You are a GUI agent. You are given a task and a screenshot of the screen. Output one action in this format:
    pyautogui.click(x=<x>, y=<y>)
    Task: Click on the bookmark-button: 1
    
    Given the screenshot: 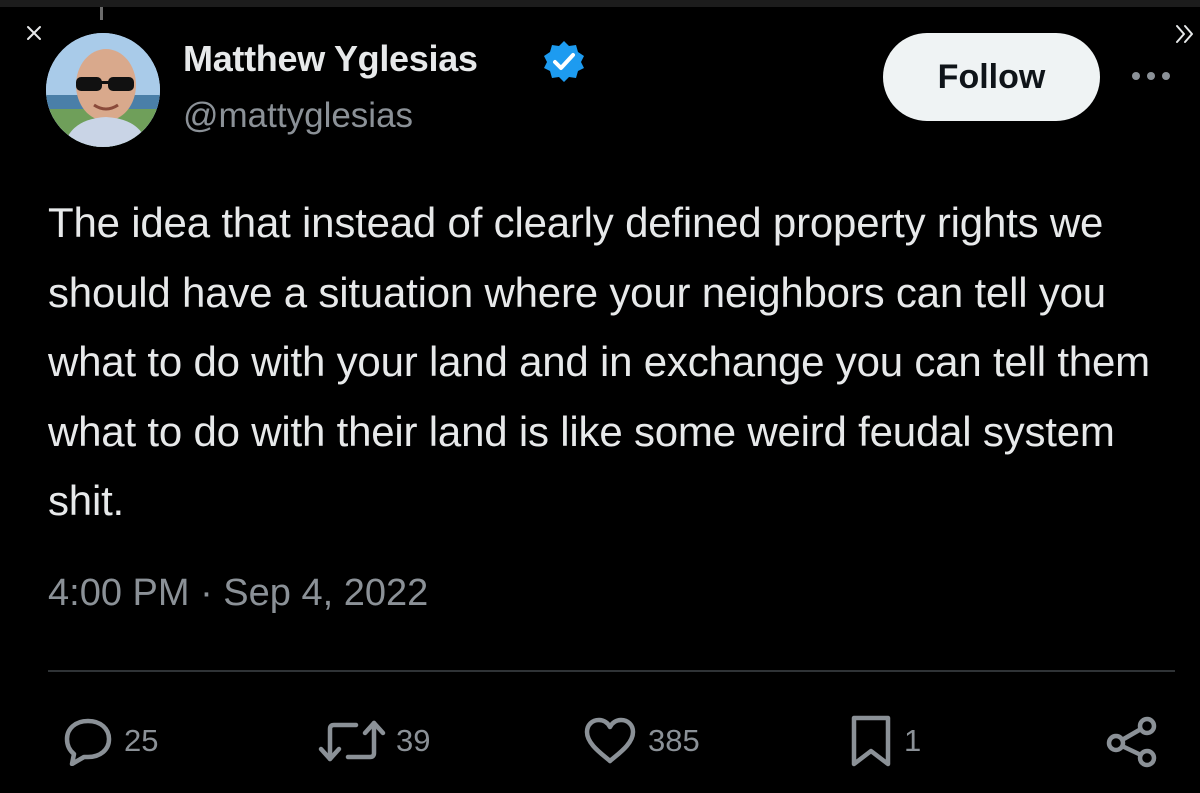 What is the action you would take?
    pyautogui.click(x=884, y=741)
    